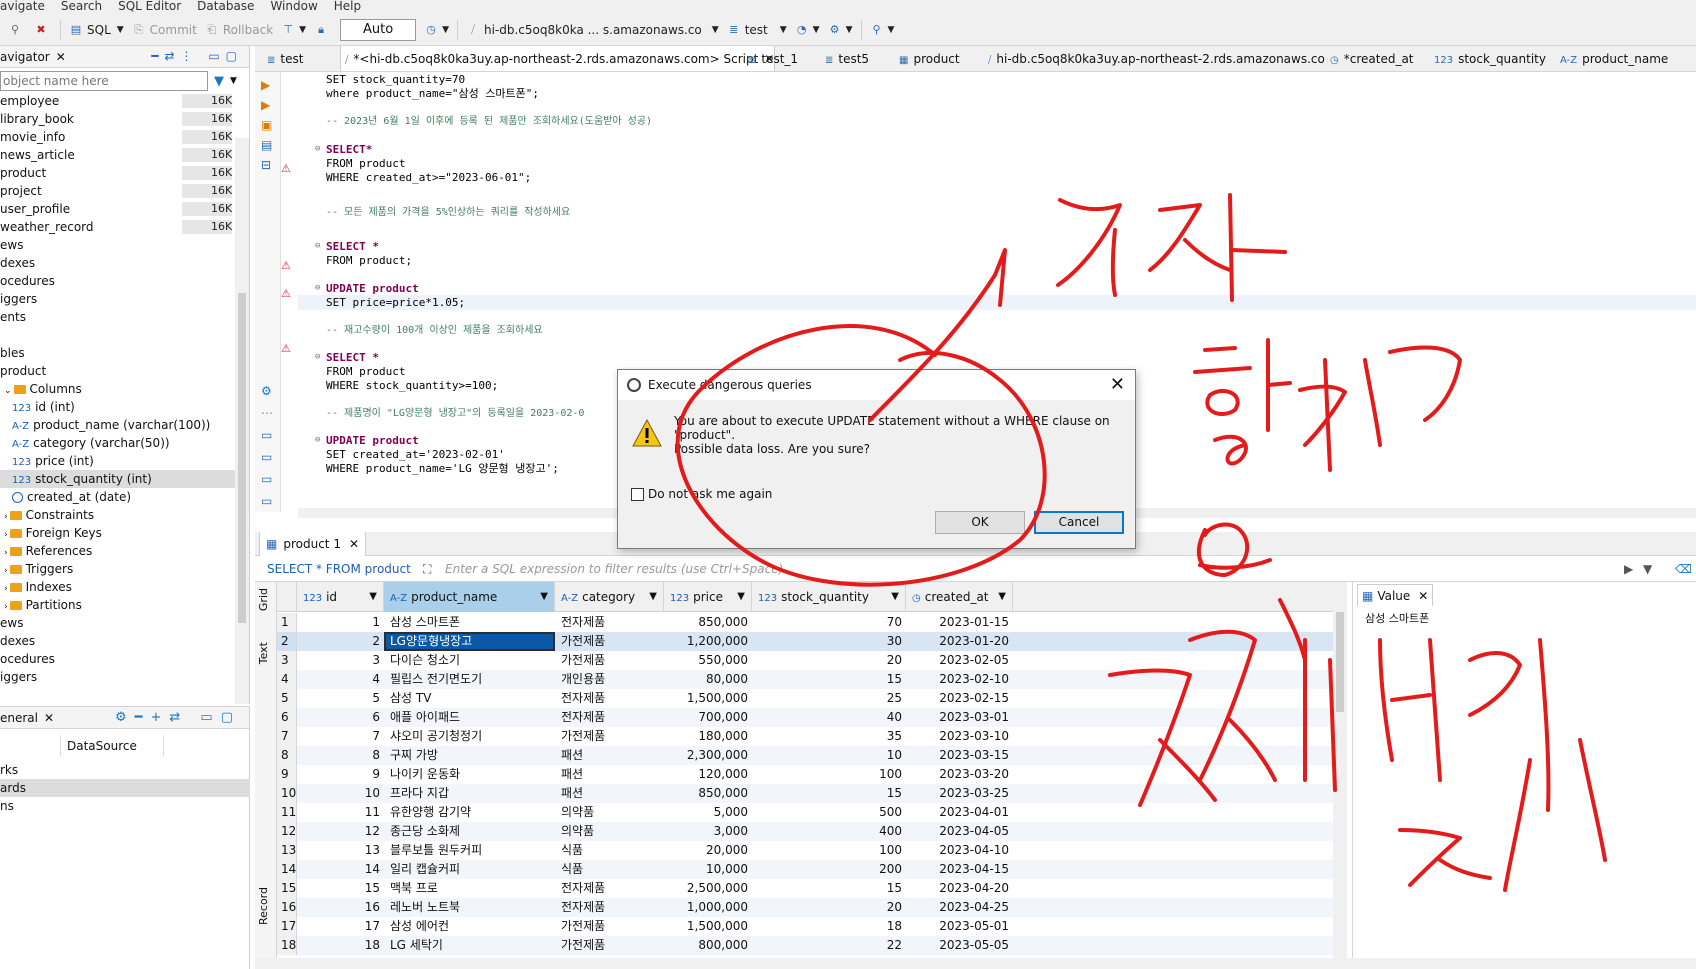 The width and height of the screenshot is (1696, 969). What do you see at coordinates (829, 641) in the screenshot?
I see `cell-stock-quantity: 30` at bounding box center [829, 641].